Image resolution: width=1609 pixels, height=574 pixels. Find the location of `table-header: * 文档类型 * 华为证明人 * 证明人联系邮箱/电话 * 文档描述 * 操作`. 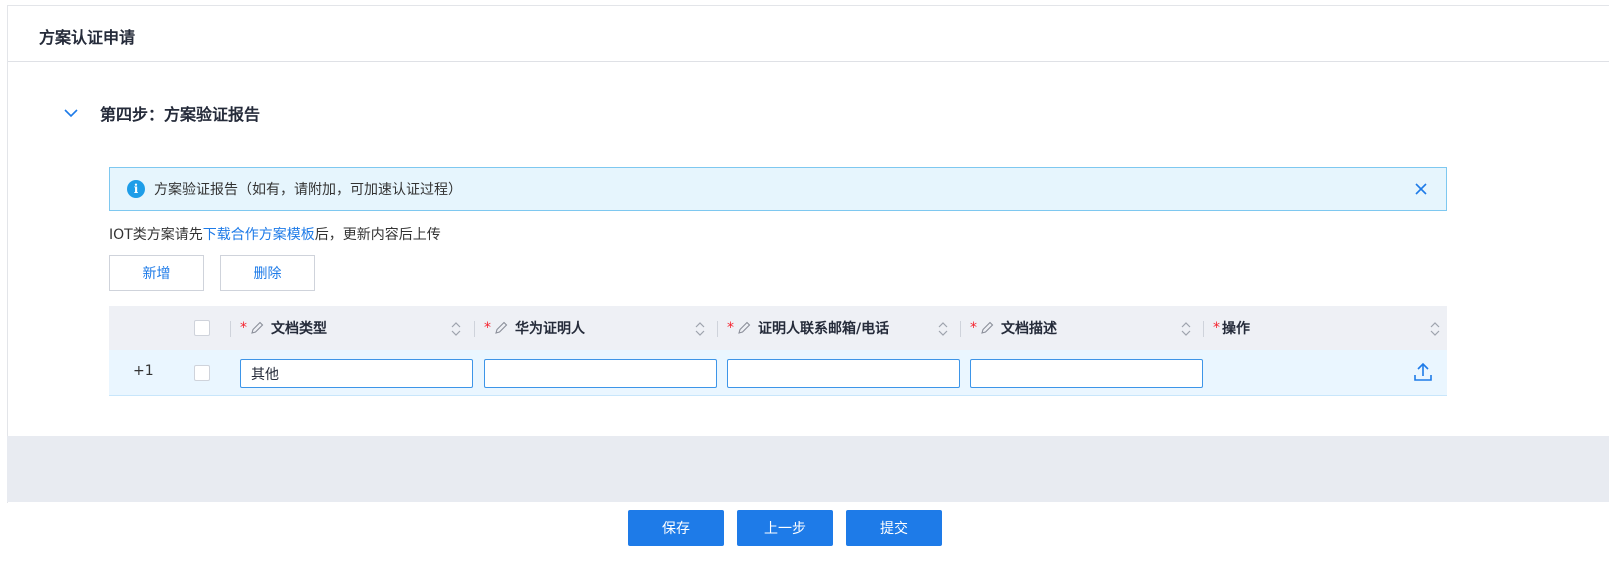

table-header: * 文档类型 * 华为证明人 * 证明人联系邮箱/电话 * 文档描述 * 操作 is located at coordinates (778, 328).